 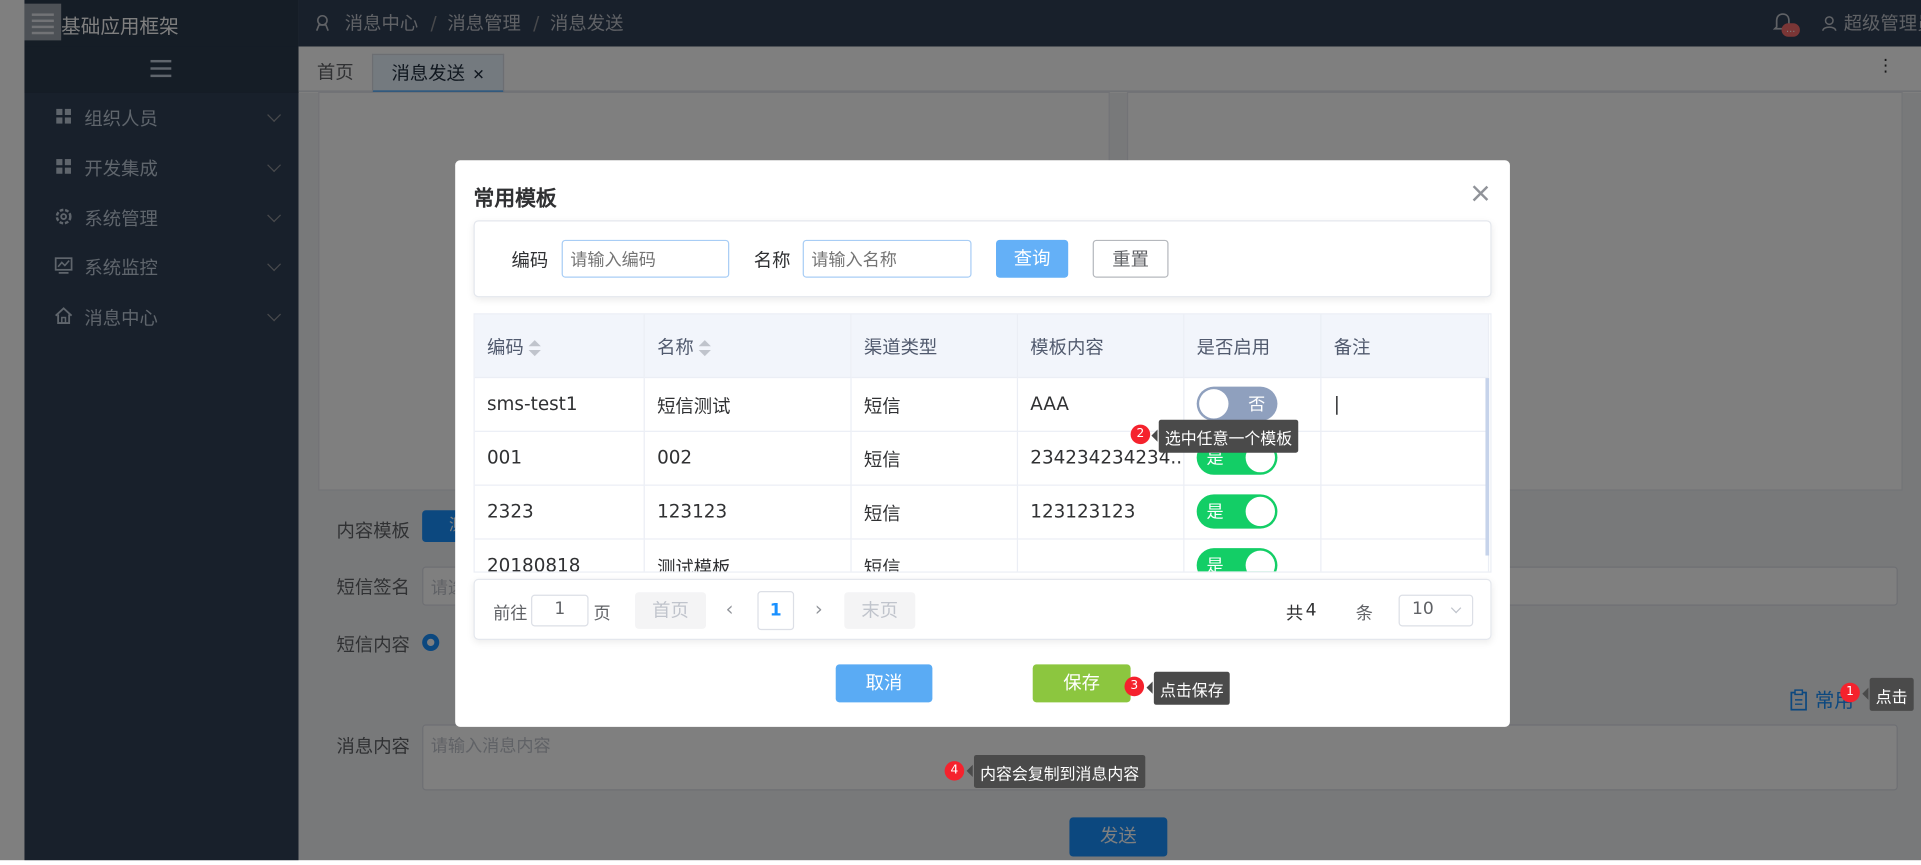 I want to click on last-page-button: 末页, so click(x=880, y=610).